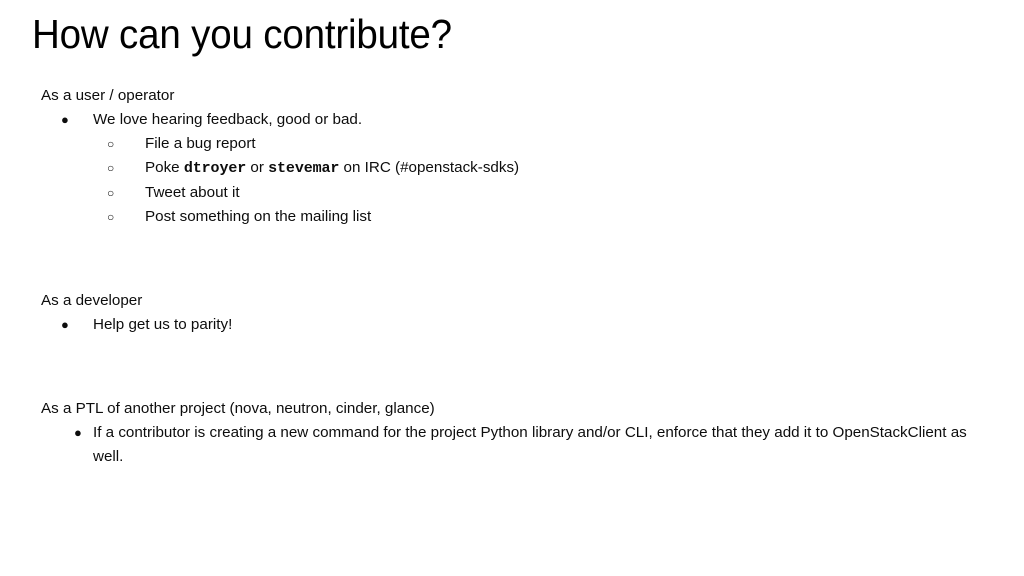  What do you see at coordinates (192, 192) in the screenshot?
I see `list-item-label: Tweet about it` at bounding box center [192, 192].